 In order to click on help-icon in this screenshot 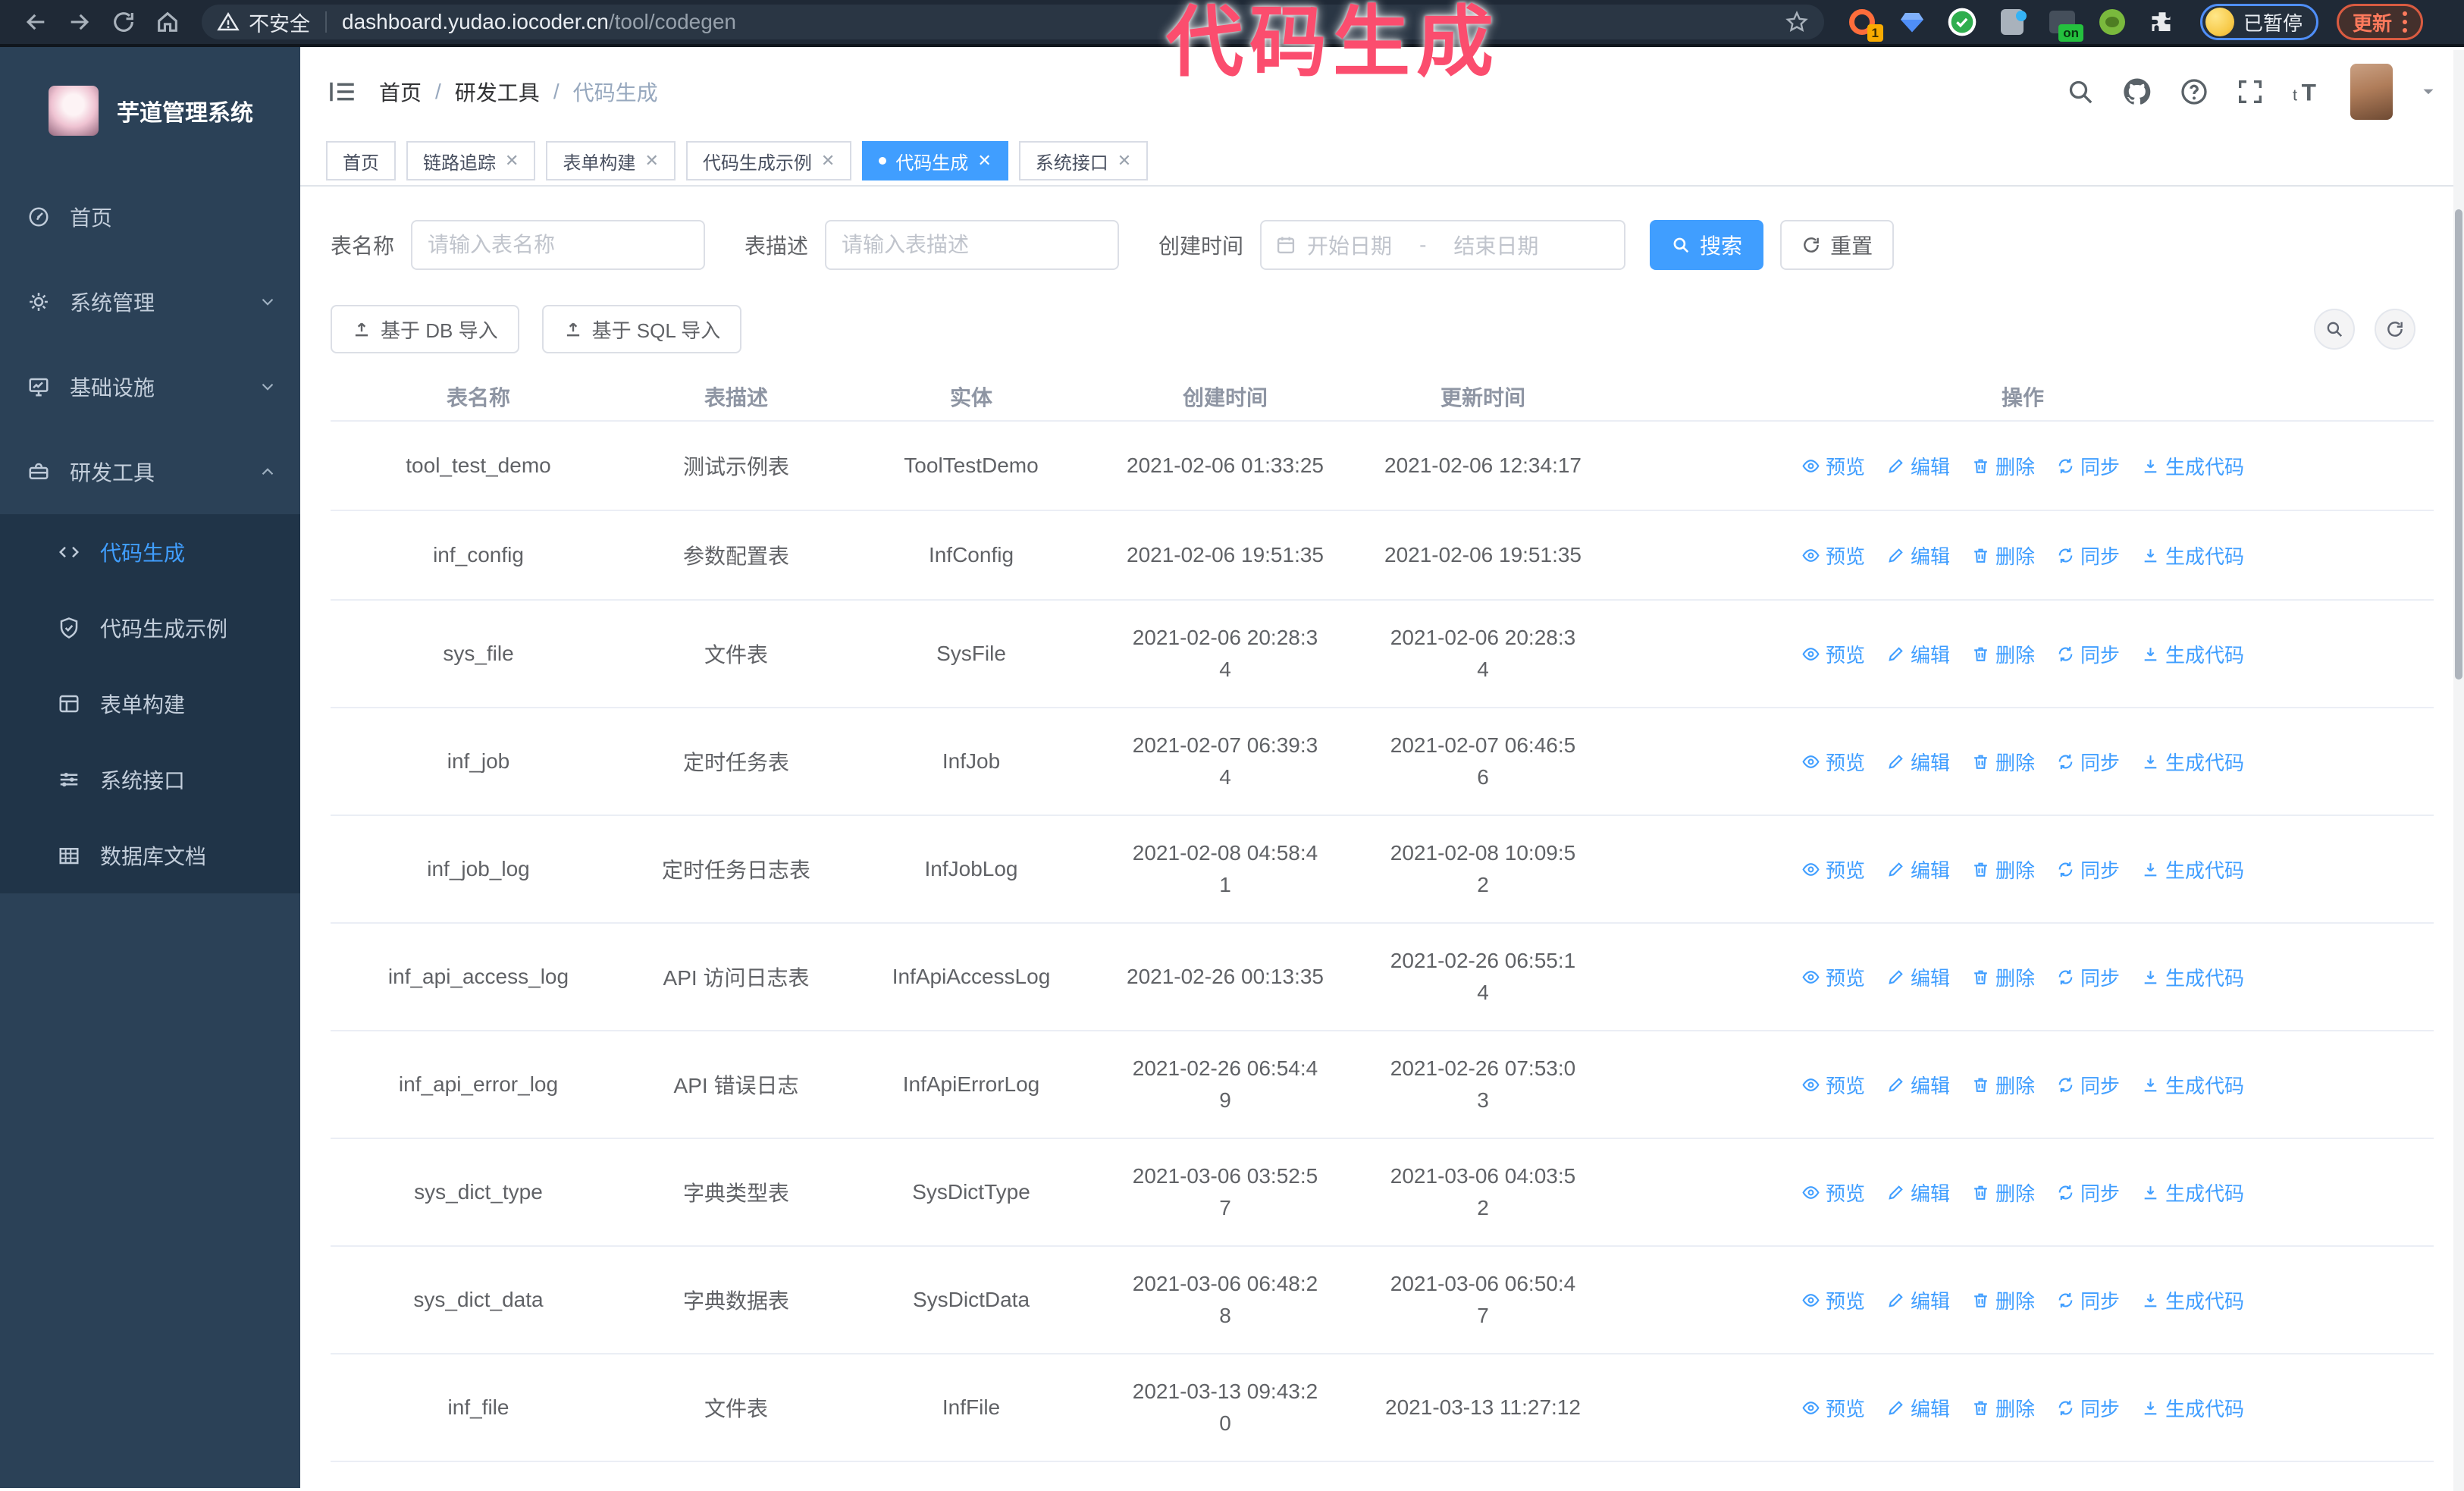, I will do `click(2194, 92)`.